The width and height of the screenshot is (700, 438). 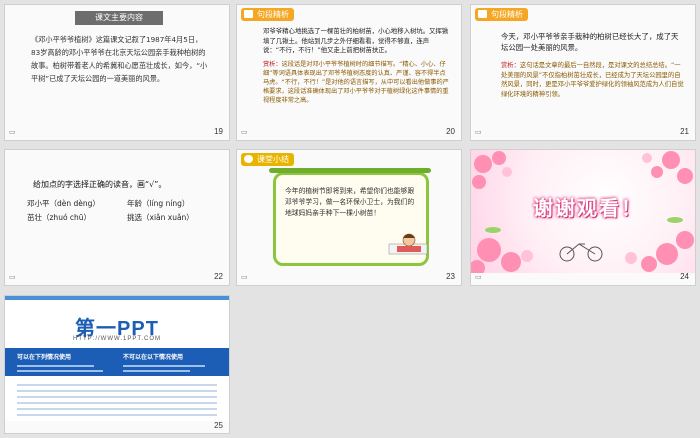 I want to click on link-list, so click(x=117, y=398).